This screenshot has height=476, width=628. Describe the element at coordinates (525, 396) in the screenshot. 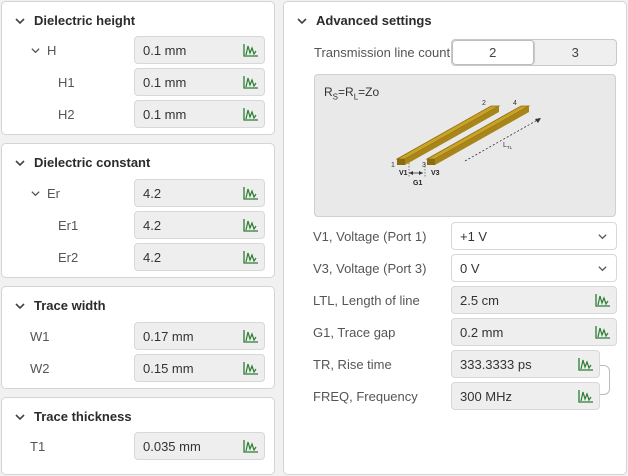

I see `freq-input: 300 MHz` at that location.